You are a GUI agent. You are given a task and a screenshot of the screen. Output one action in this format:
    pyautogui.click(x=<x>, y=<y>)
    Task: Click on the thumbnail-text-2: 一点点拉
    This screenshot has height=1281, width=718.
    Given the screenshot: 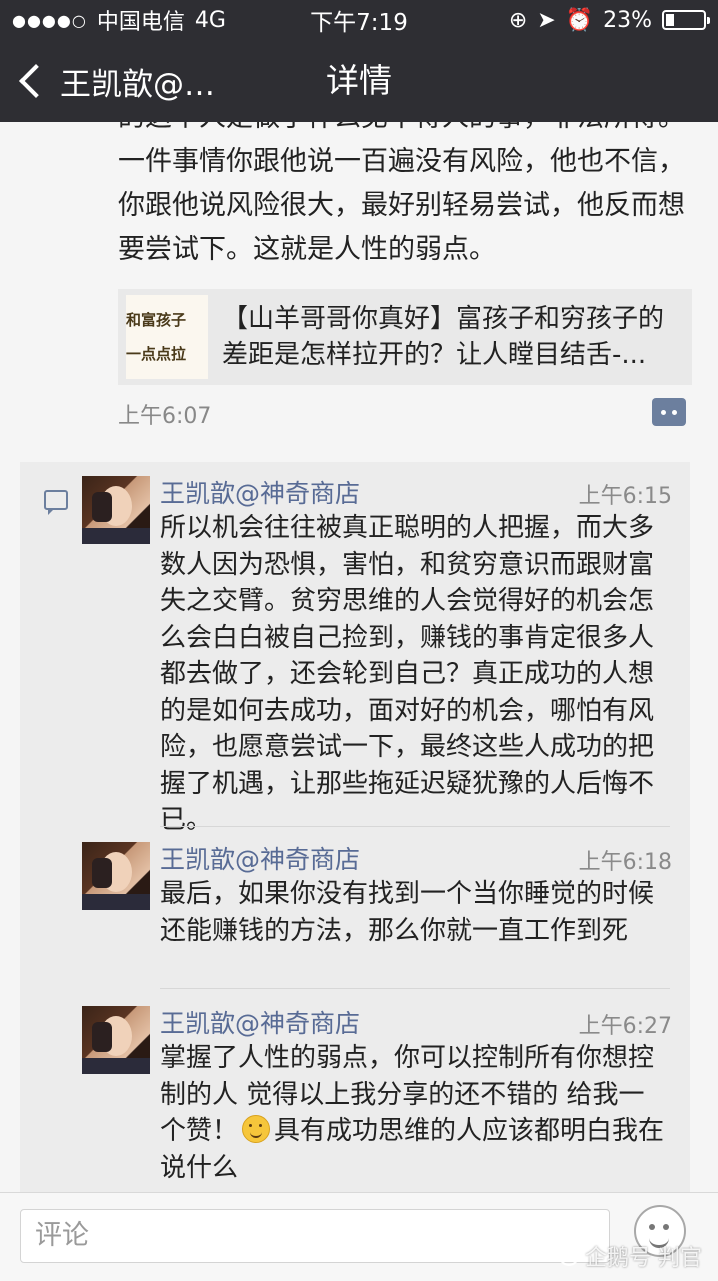 What is the action you would take?
    pyautogui.click(x=156, y=354)
    